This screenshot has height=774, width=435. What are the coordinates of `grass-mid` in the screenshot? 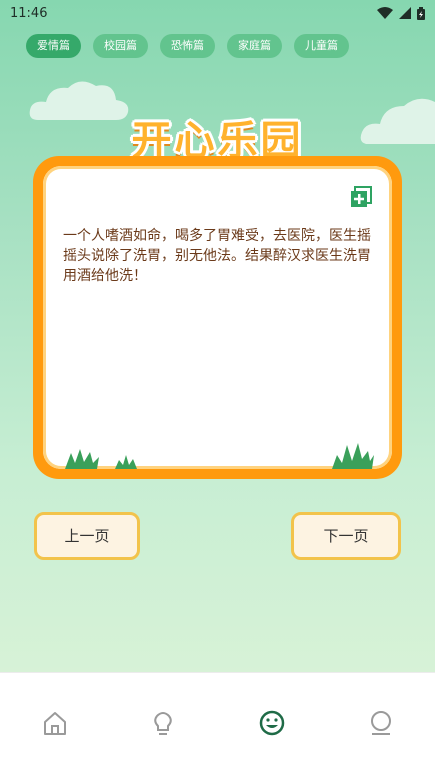 It's located at (126, 462).